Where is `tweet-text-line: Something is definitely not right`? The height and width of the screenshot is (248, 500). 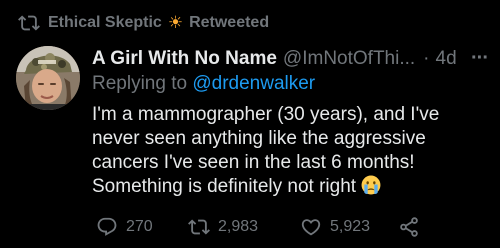 tweet-text-line: Something is definitely not right is located at coordinates (224, 186).